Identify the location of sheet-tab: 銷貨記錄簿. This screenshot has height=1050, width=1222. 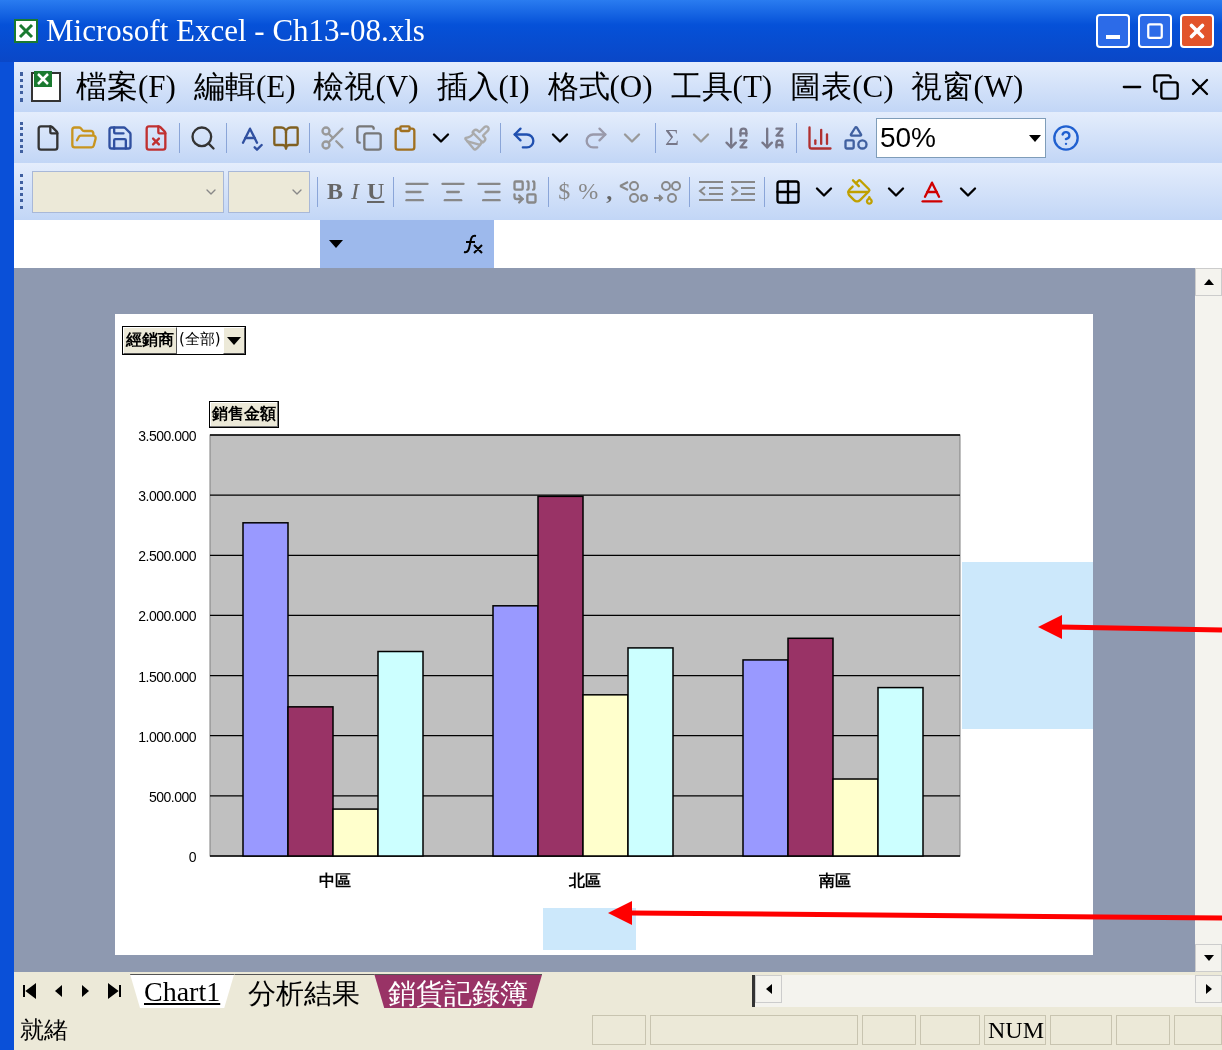
(458, 991).